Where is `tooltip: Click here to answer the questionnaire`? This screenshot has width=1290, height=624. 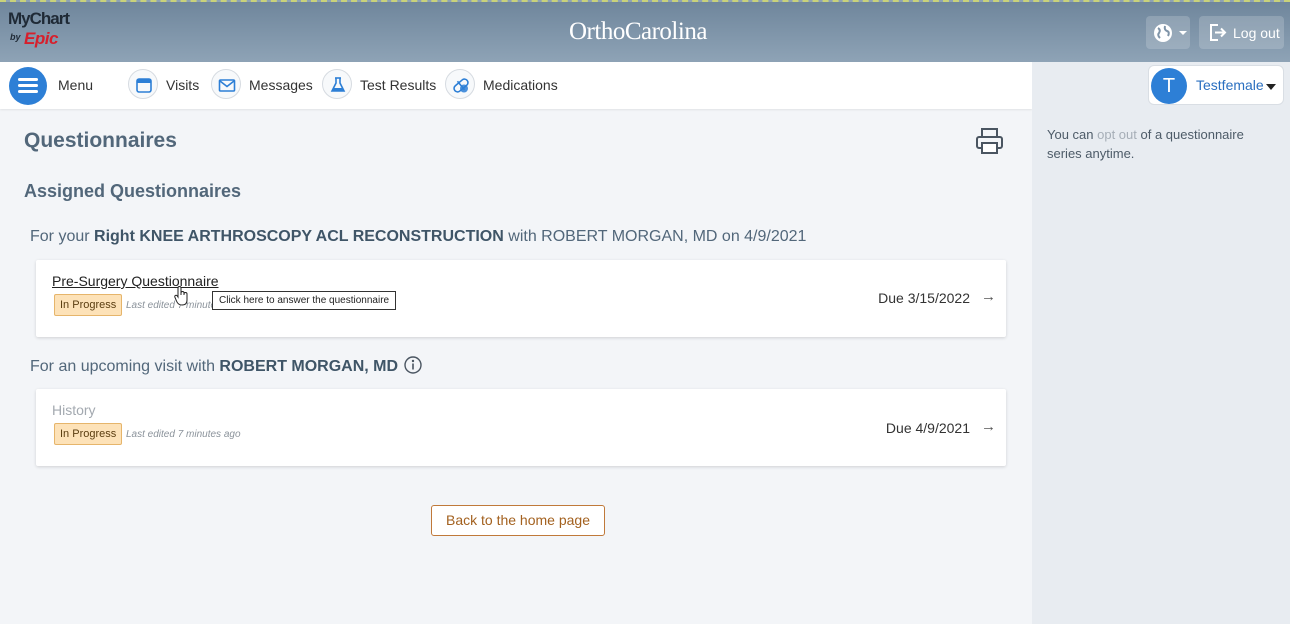 tooltip: Click here to answer the questionnaire is located at coordinates (304, 300).